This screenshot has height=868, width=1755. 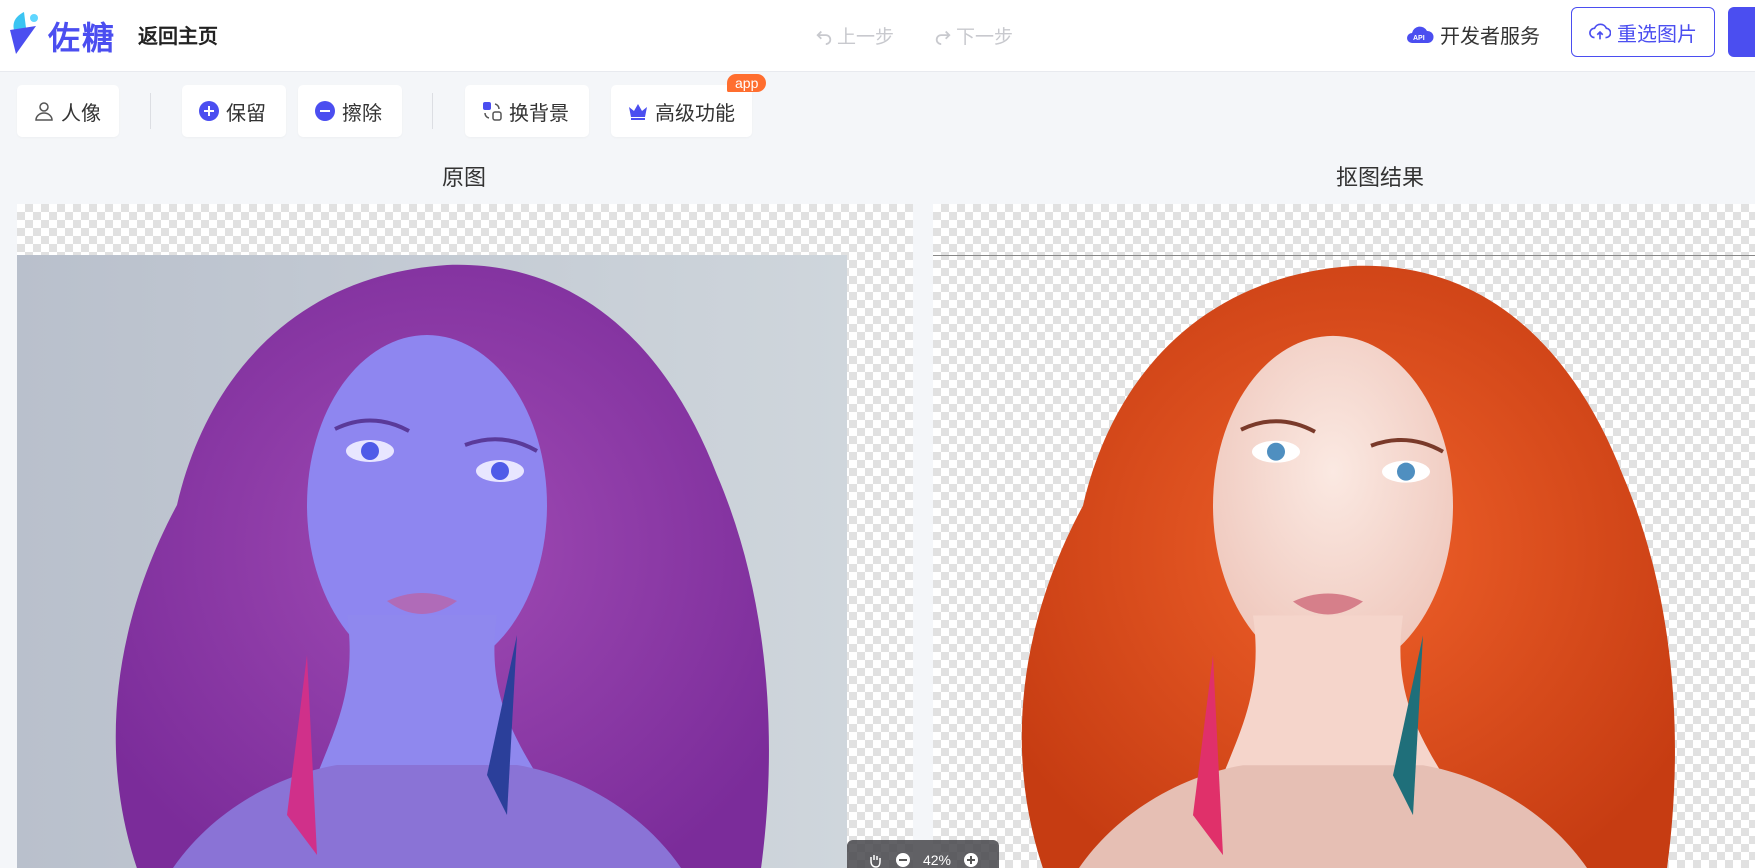 I want to click on original-panel-title: 原图, so click(x=464, y=177).